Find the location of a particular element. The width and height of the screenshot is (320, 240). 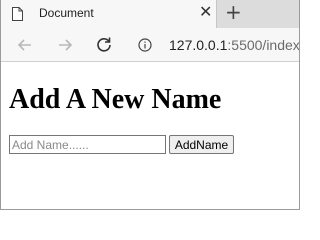

tab-strip: Document ✕ + is located at coordinates (150, 14).